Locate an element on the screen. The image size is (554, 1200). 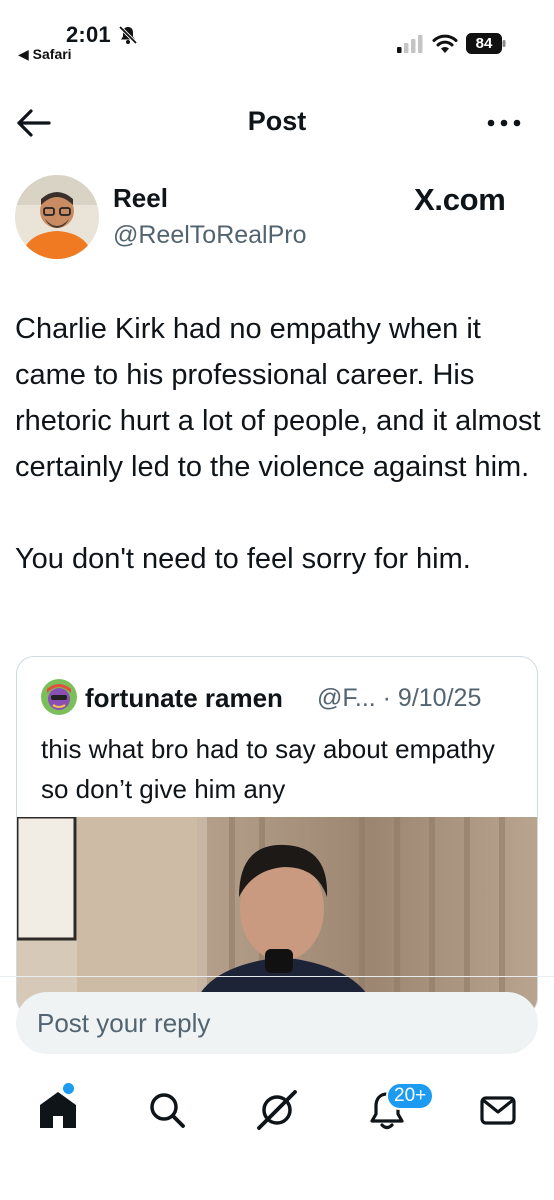
reply-input: Post your reply is located at coordinates (277, 1023).